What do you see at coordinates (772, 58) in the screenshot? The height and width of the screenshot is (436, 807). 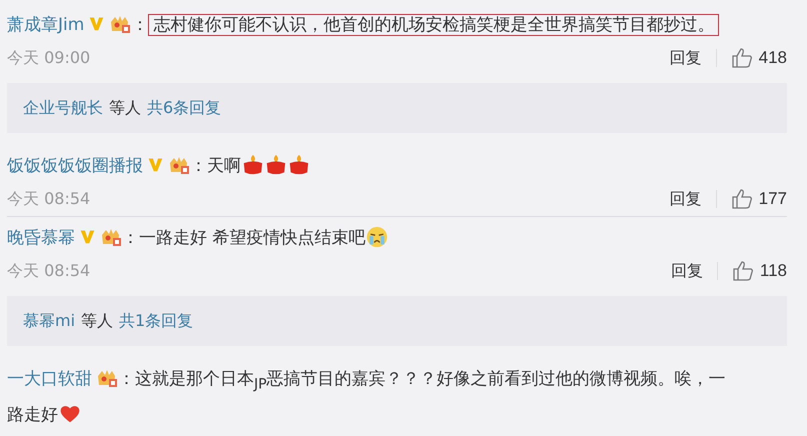 I see `like-count: 418` at bounding box center [772, 58].